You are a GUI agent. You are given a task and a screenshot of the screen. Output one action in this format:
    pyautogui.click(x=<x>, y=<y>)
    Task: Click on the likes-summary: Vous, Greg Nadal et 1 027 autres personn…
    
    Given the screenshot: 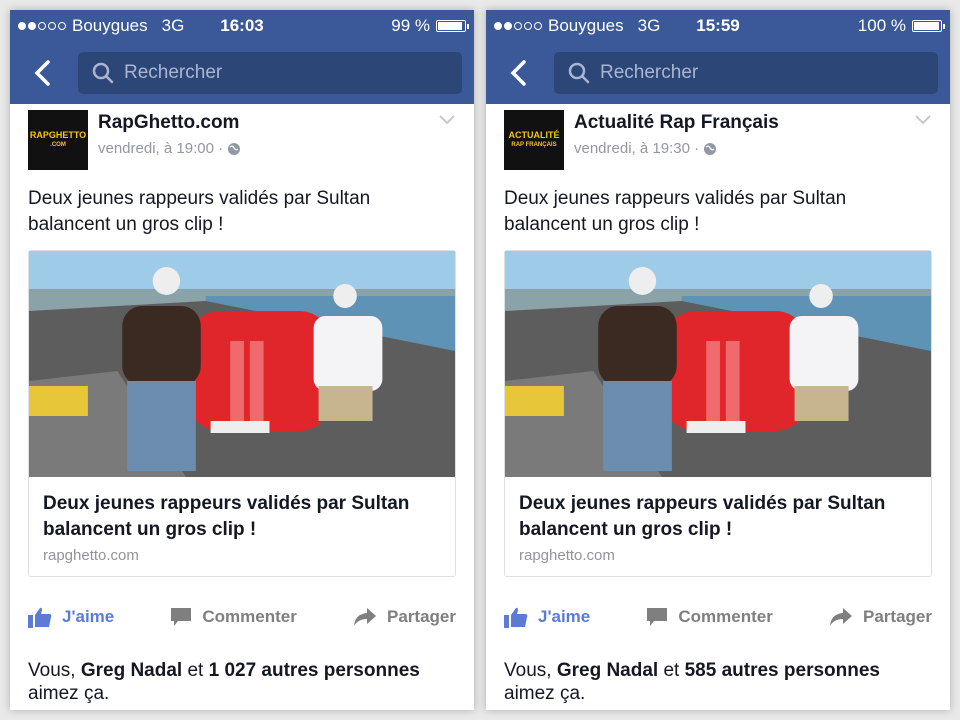 What is the action you would take?
    pyautogui.click(x=242, y=682)
    